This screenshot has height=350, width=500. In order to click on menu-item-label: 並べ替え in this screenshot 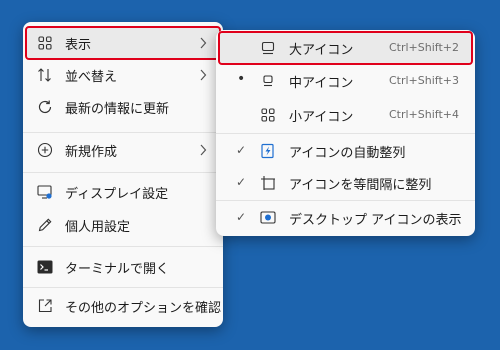, I will do `click(91, 77)`.